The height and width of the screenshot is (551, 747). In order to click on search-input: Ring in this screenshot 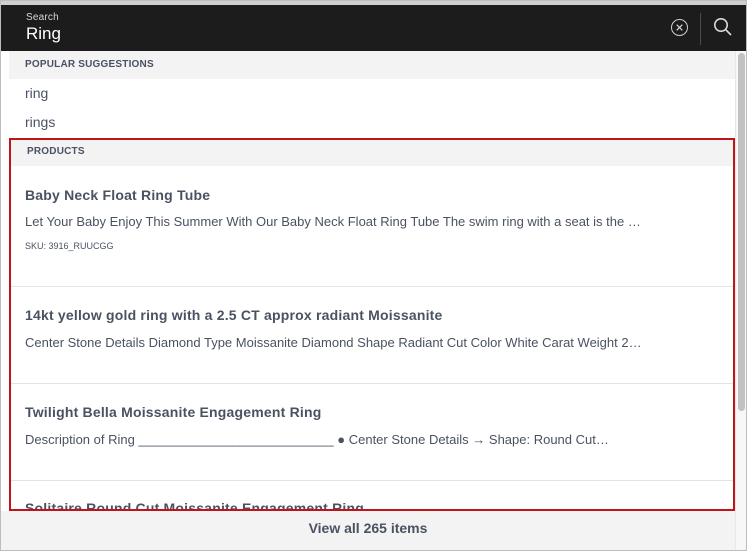, I will do `click(43, 34)`.